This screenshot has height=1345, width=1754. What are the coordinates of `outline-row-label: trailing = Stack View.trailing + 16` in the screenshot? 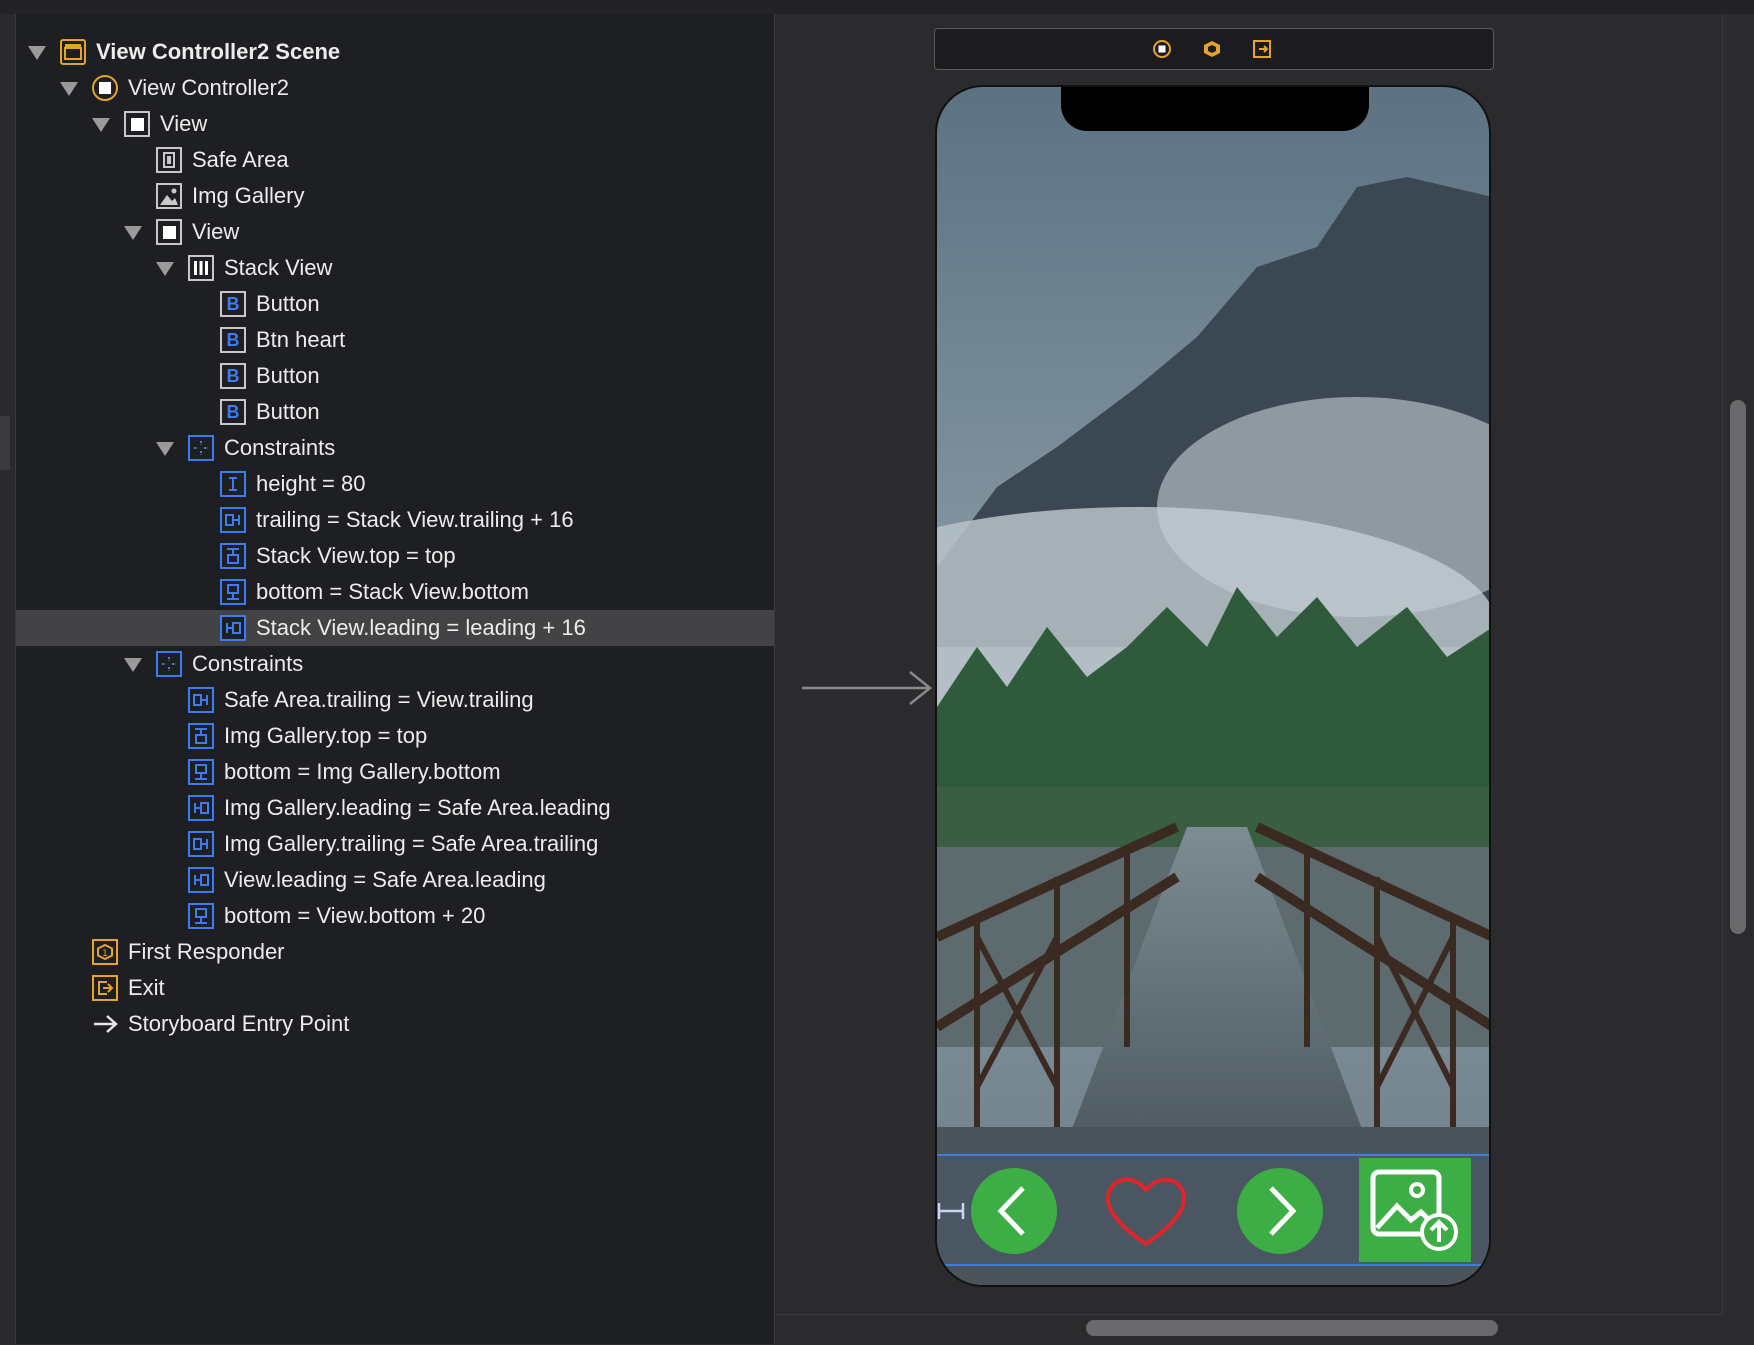 It's located at (415, 519).